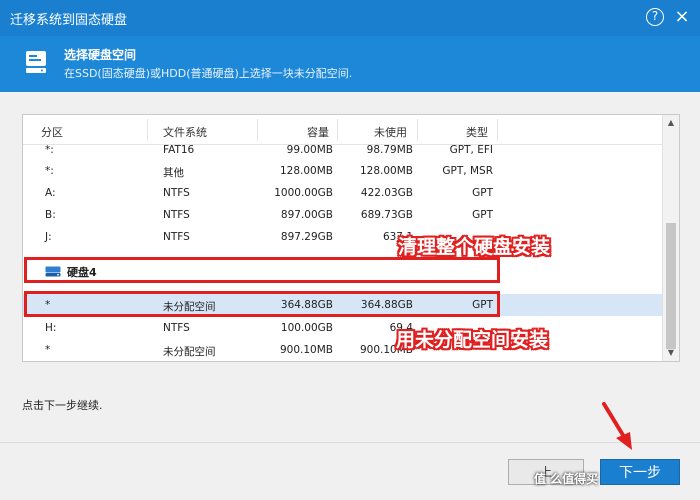 The image size is (700, 500). Describe the element at coordinates (343, 328) in the screenshot. I see `table-row: H: NTFS 100.00GB 69.4` at that location.